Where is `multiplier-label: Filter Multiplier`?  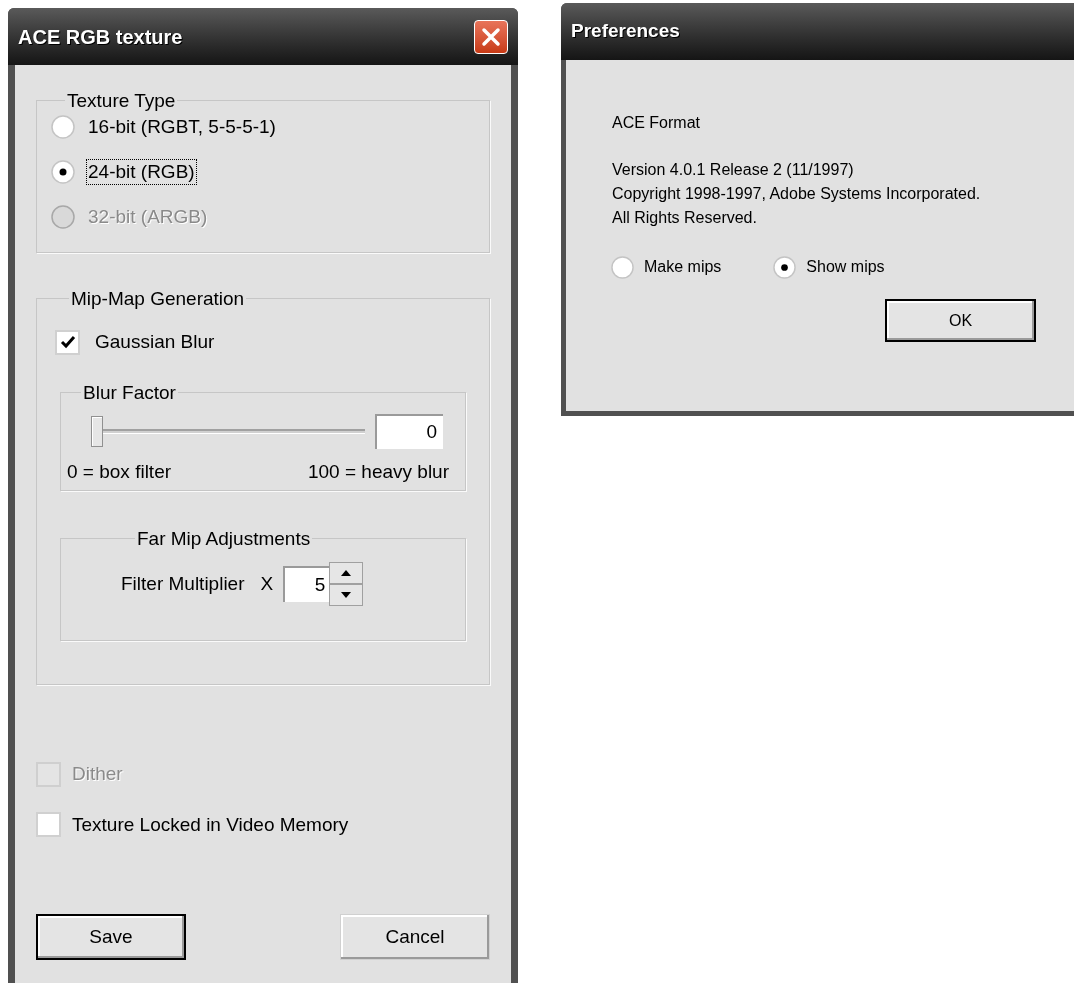
multiplier-label: Filter Multiplier is located at coordinates (183, 583).